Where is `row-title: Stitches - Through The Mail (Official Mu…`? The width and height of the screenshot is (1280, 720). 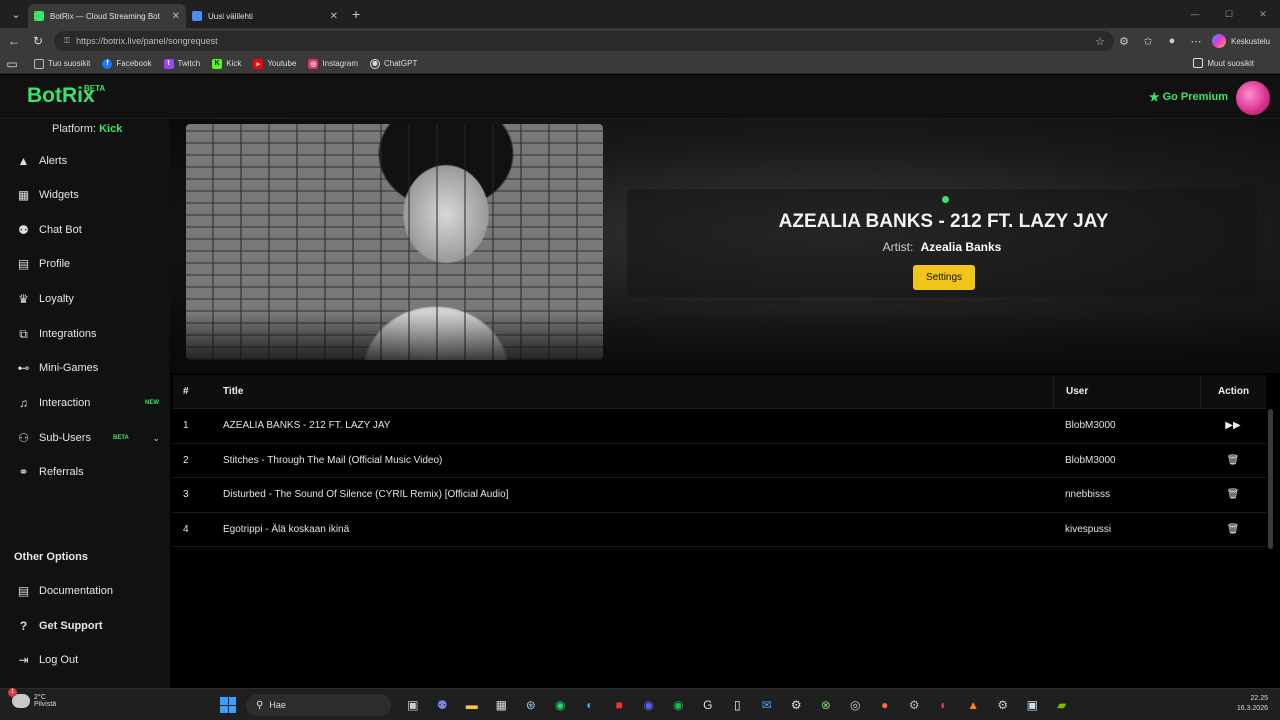 row-title: Stitches - Through The Mail (Official Mu… is located at coordinates (333, 460).